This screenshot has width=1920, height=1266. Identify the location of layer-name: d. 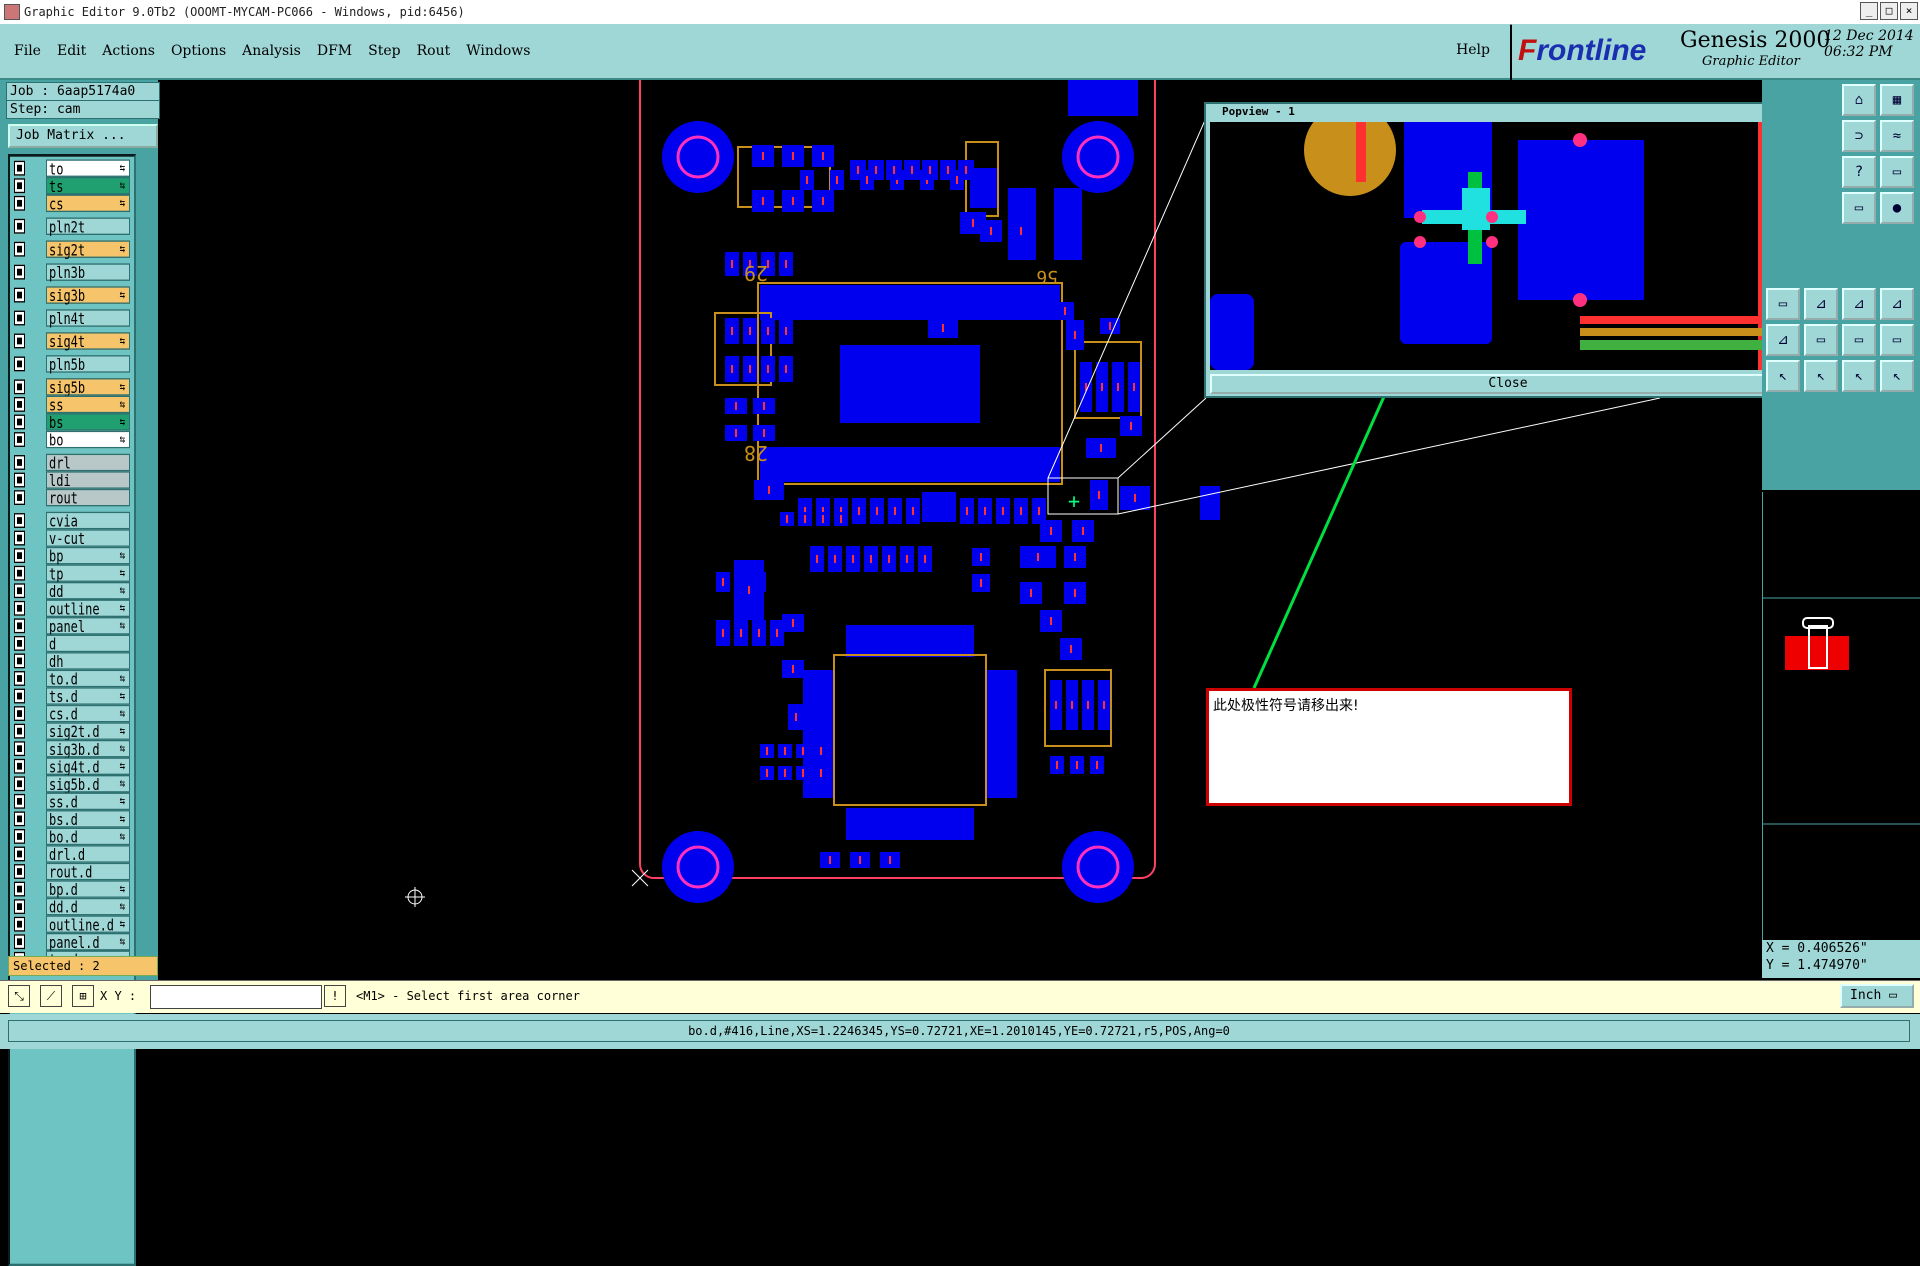
(88, 643).